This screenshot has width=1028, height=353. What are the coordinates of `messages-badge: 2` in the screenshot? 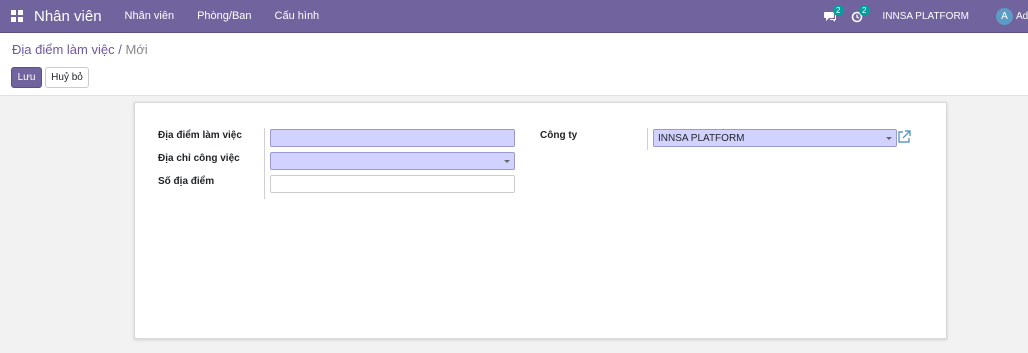 It's located at (838, 10).